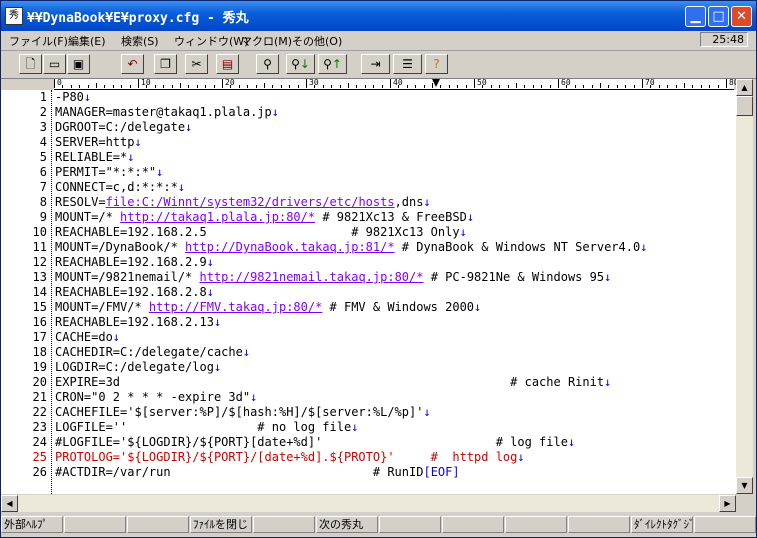 The image size is (757, 538). What do you see at coordinates (131, 292) in the screenshot?
I see `line-text-segment: REACHABLE=192.168.2.8` at bounding box center [131, 292].